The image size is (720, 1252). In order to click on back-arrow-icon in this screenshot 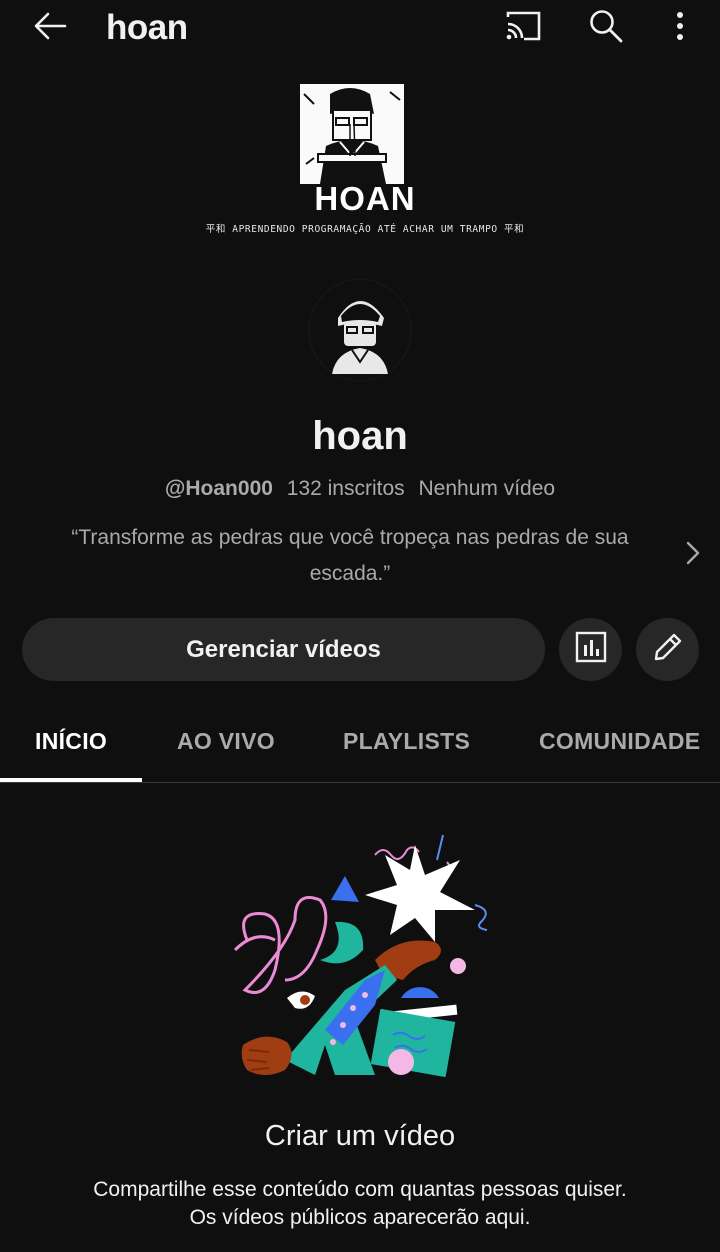, I will do `click(50, 26)`.